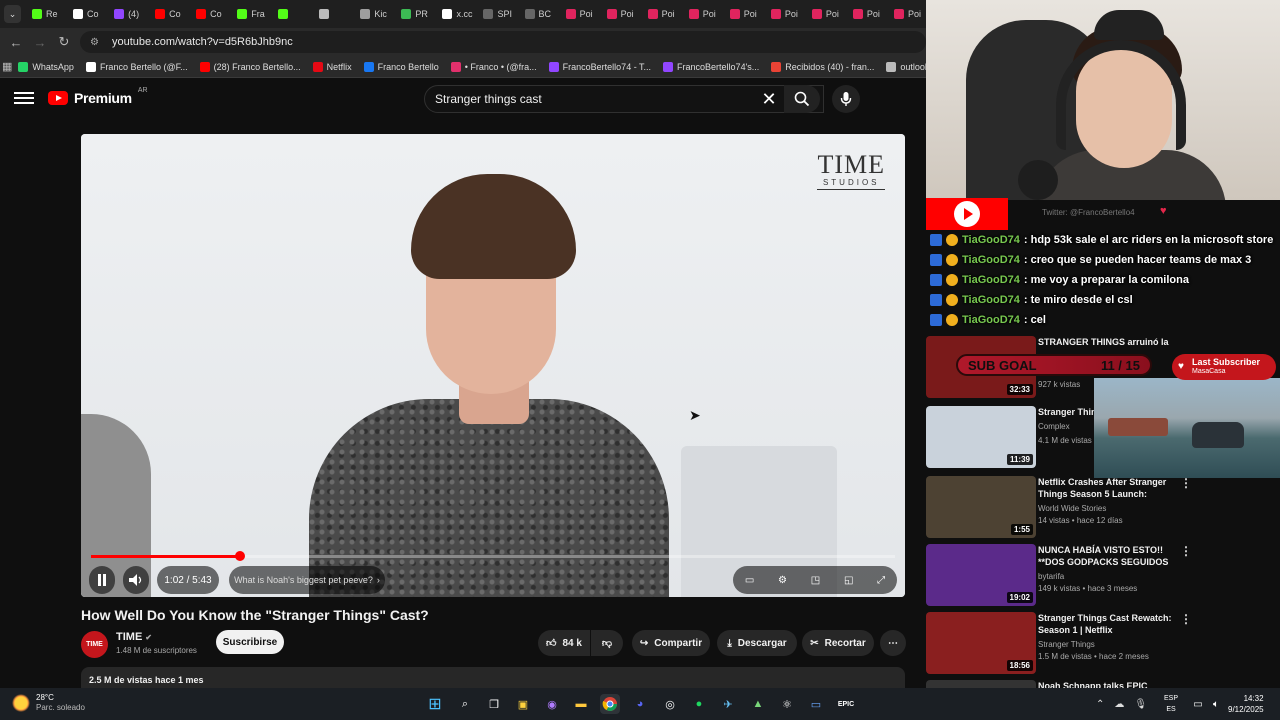 This screenshot has height=720, width=1280. Describe the element at coordinates (331, 14) in the screenshot. I see `browser-tab` at that location.